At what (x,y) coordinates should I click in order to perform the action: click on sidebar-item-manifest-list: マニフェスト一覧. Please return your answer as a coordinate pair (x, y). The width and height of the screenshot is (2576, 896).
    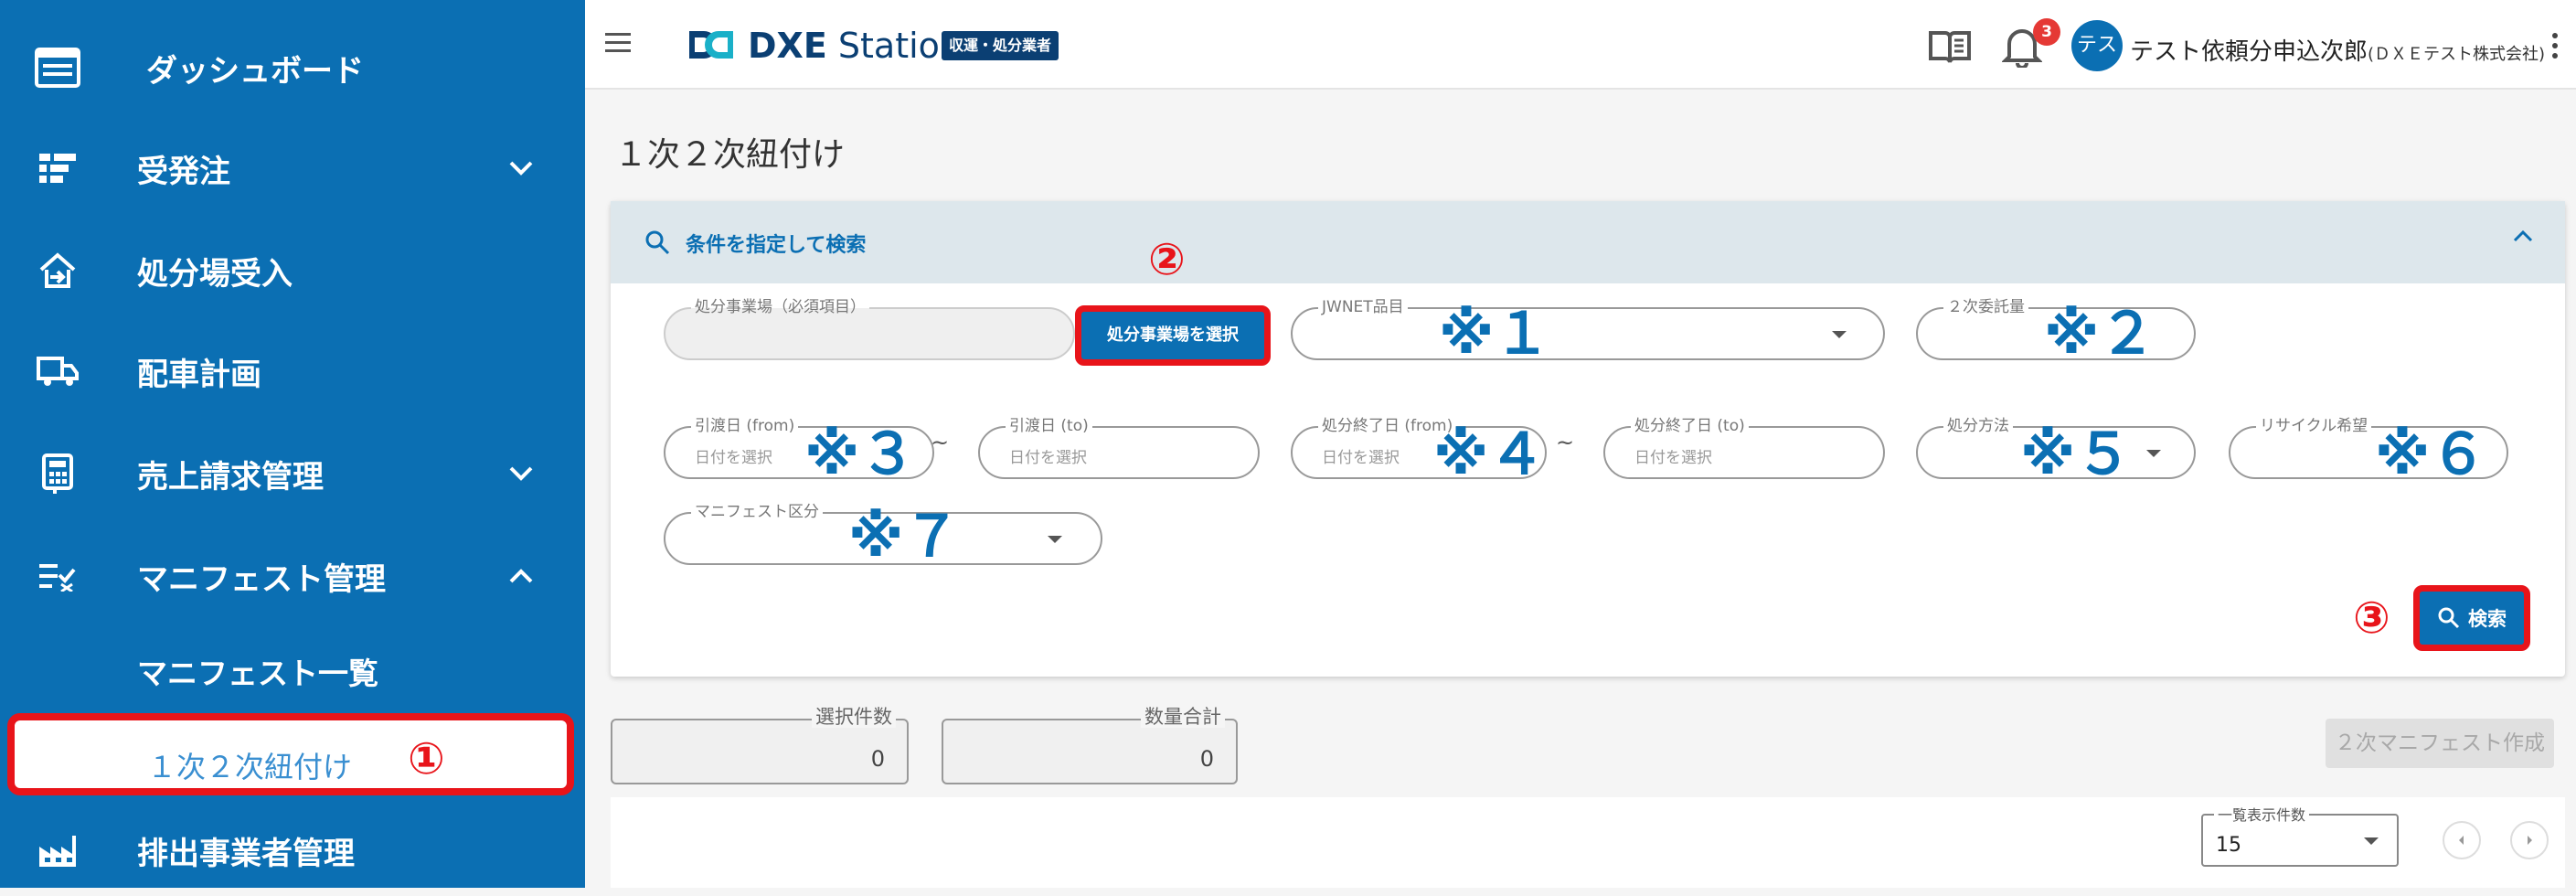
    Looking at the image, I should click on (293, 671).